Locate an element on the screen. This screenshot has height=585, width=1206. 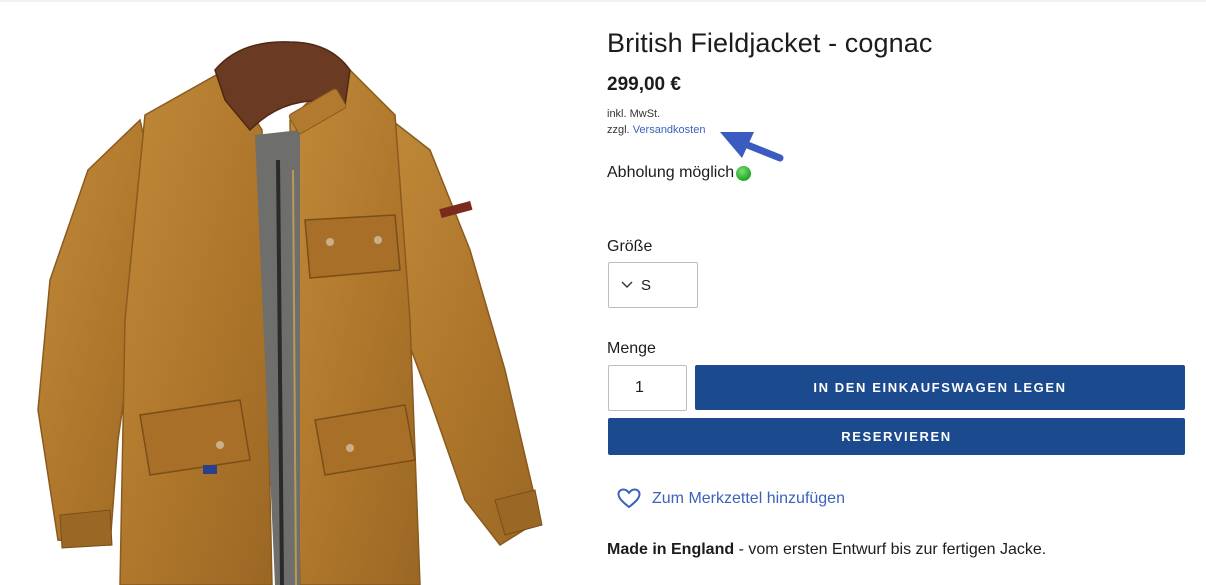
add-to-wishlist-link: Zum Merkzettel hinzufügen is located at coordinates (731, 498).